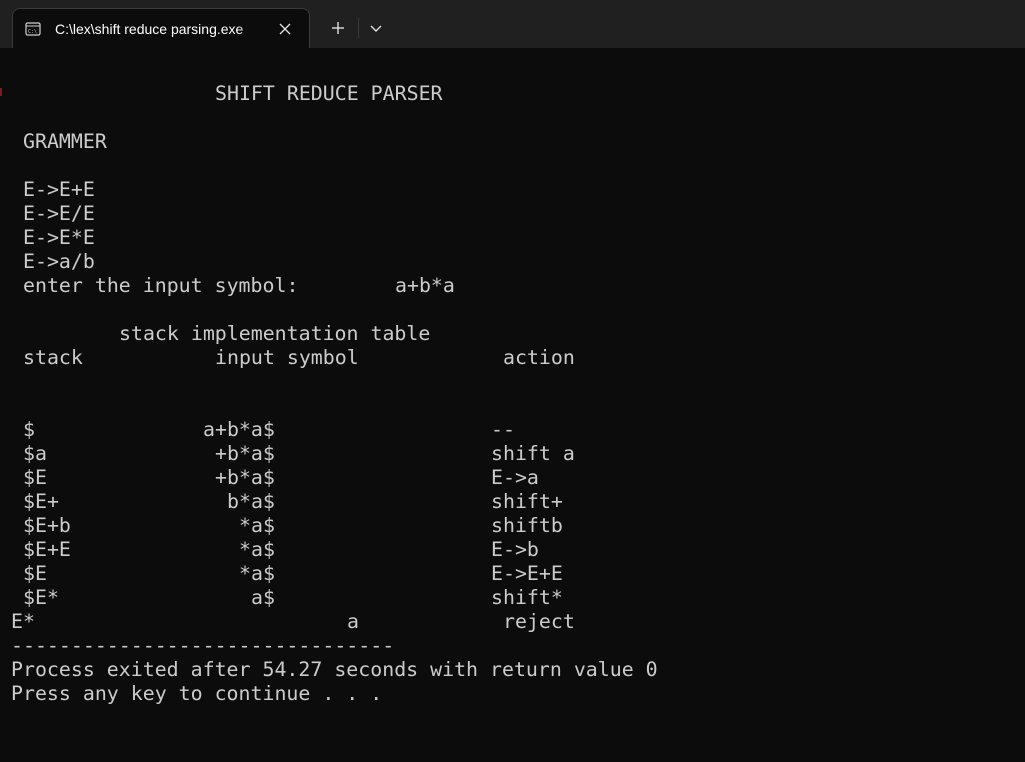 The image size is (1025, 762). I want to click on grammar-label: GRAMMER, so click(65, 141).